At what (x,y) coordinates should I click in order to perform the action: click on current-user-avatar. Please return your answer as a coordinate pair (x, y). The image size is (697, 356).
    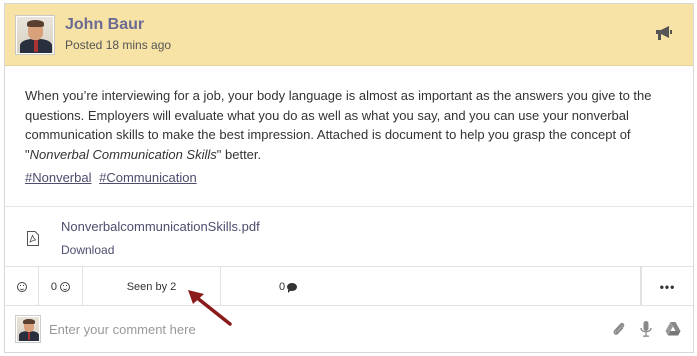
    Looking at the image, I should click on (28, 329).